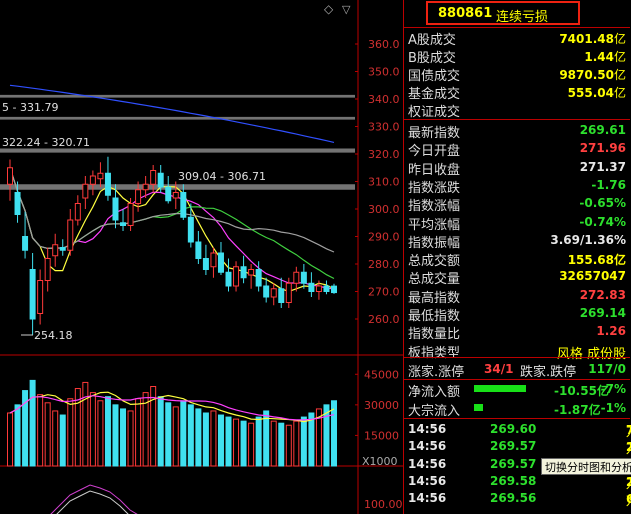 The image size is (631, 514). I want to click on index-stat-row: 昨日收盘 271.37, so click(517, 168).